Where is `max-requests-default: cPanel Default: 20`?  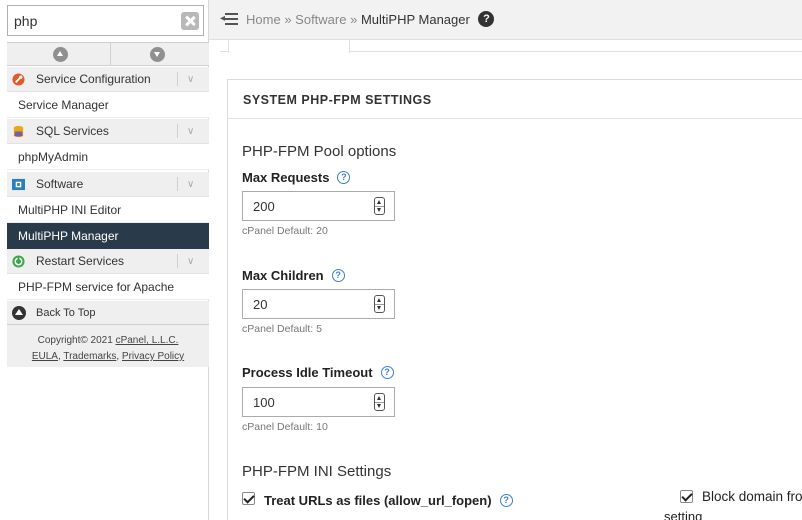
max-requests-default: cPanel Default: 20 is located at coordinates (285, 231).